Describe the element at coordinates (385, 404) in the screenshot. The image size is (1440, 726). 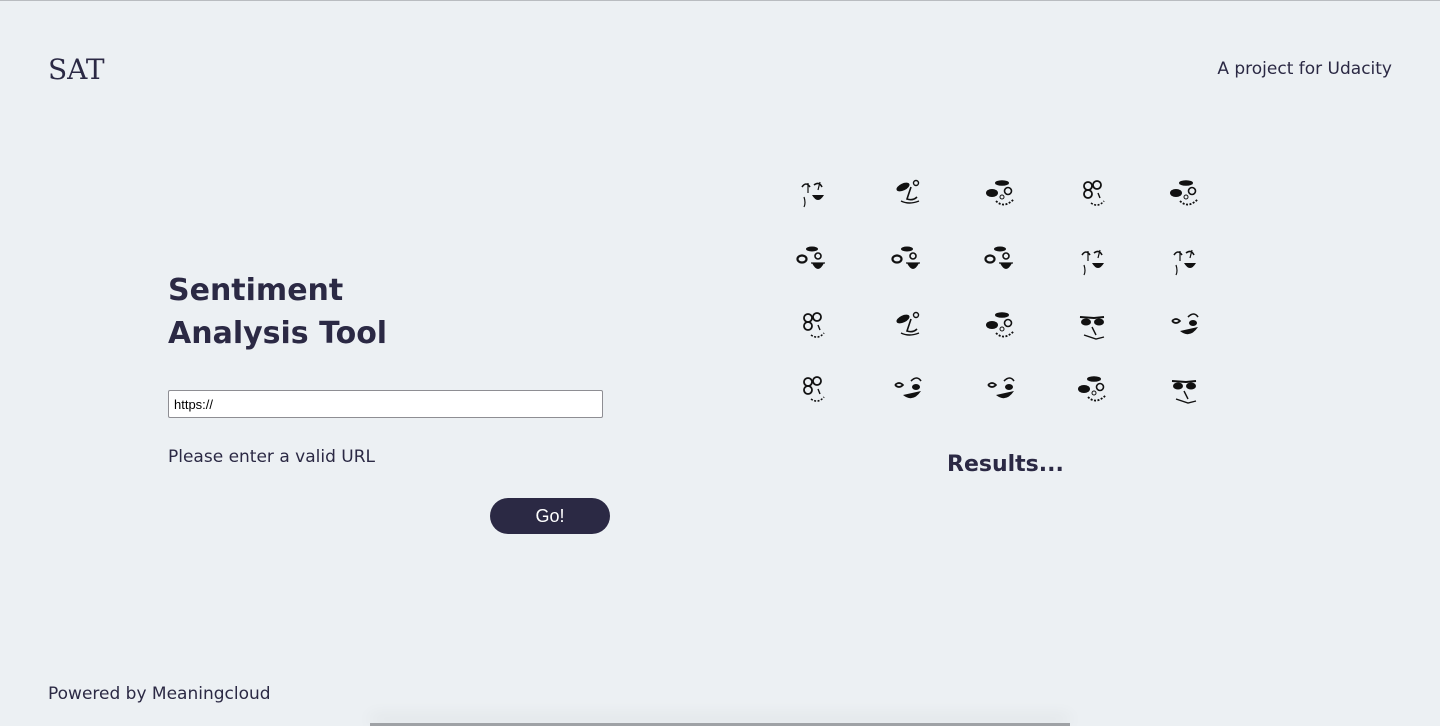
I see `url-input` at that location.